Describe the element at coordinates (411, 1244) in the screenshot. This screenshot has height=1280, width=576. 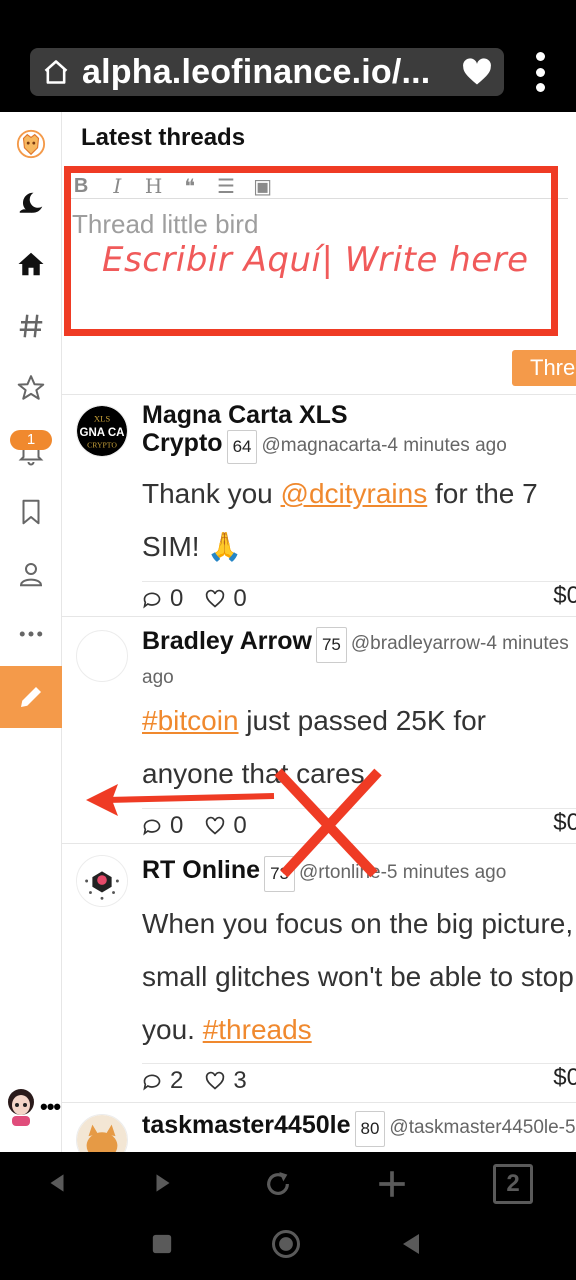
I see `system-back-icon` at that location.